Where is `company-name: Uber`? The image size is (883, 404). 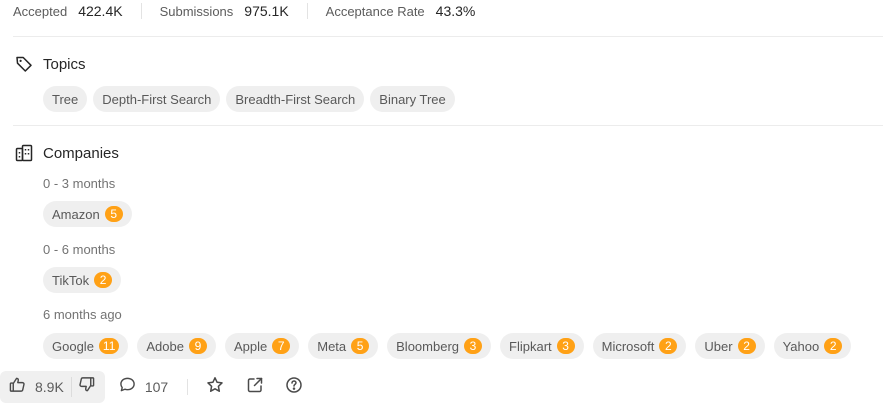 company-name: Uber is located at coordinates (718, 346).